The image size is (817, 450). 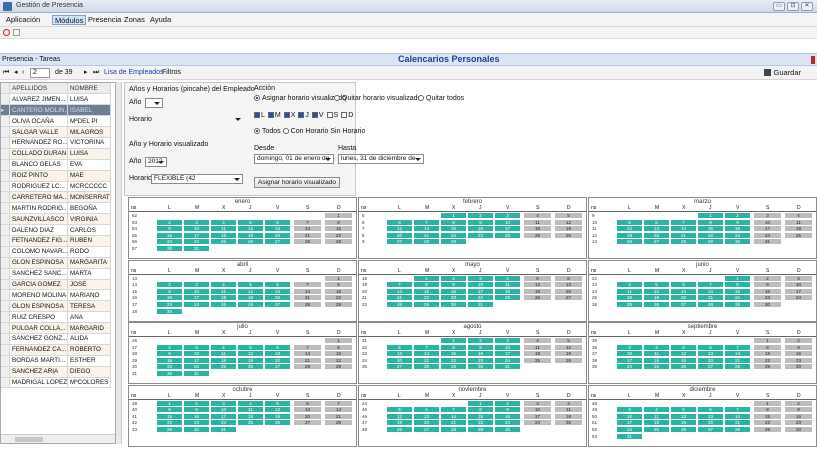 I want to click on calendar-day: 25, so click(x=223, y=304).